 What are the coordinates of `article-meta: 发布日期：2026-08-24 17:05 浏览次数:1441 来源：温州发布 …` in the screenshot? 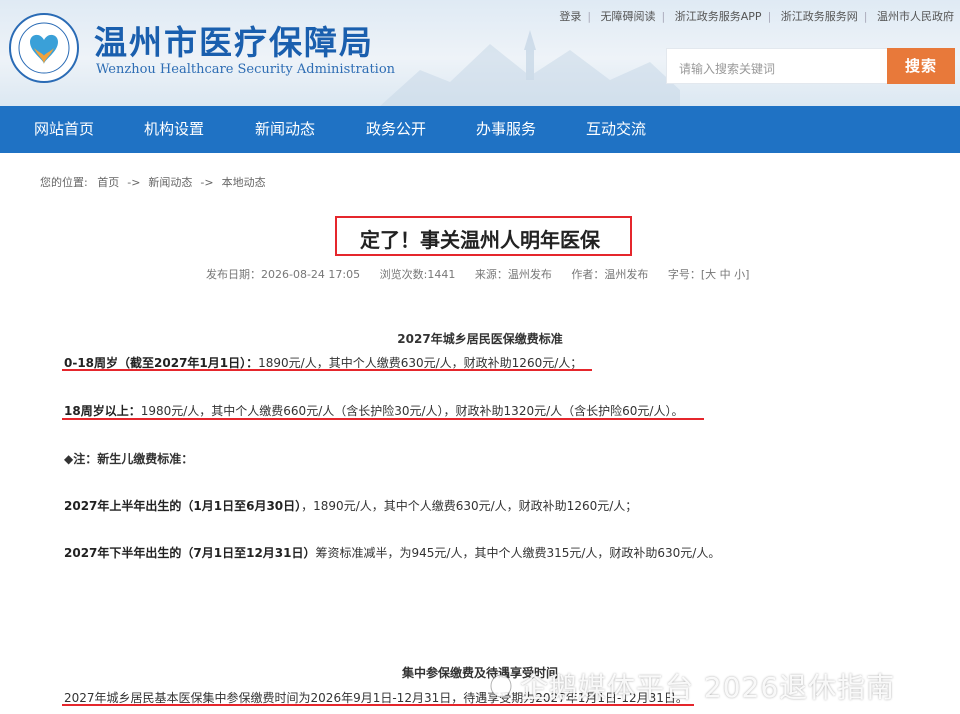 It's located at (485, 274).